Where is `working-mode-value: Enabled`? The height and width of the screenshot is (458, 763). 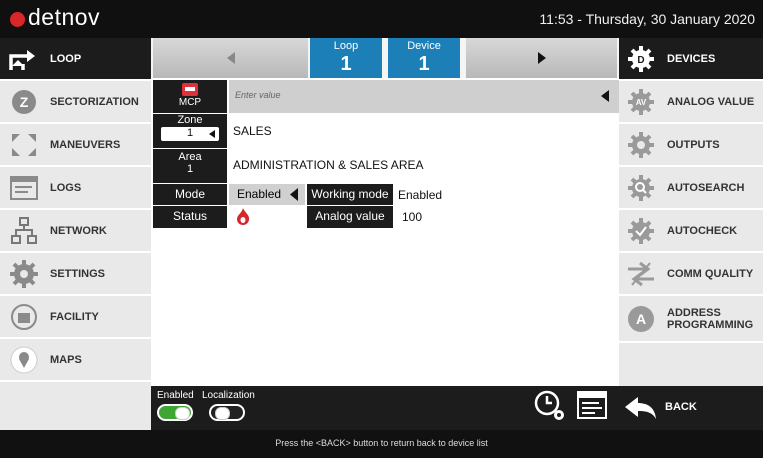 working-mode-value: Enabled is located at coordinates (420, 195).